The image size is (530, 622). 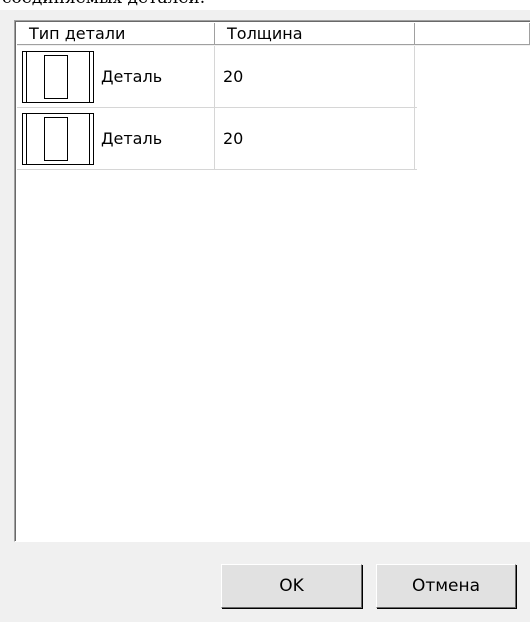 What do you see at coordinates (291, 586) in the screenshot?
I see `ok-button: OK` at bounding box center [291, 586].